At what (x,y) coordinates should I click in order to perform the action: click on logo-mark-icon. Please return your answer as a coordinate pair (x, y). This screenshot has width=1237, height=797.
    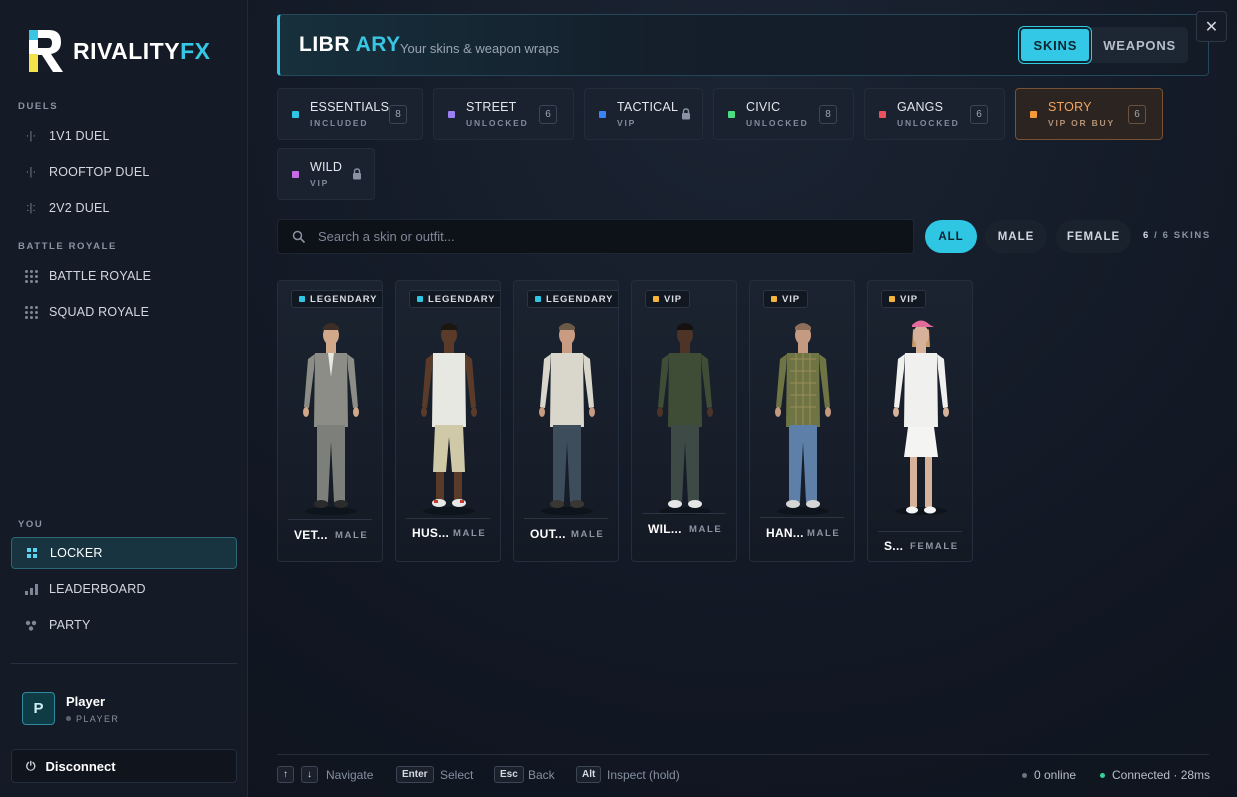
    Looking at the image, I should click on (46, 51).